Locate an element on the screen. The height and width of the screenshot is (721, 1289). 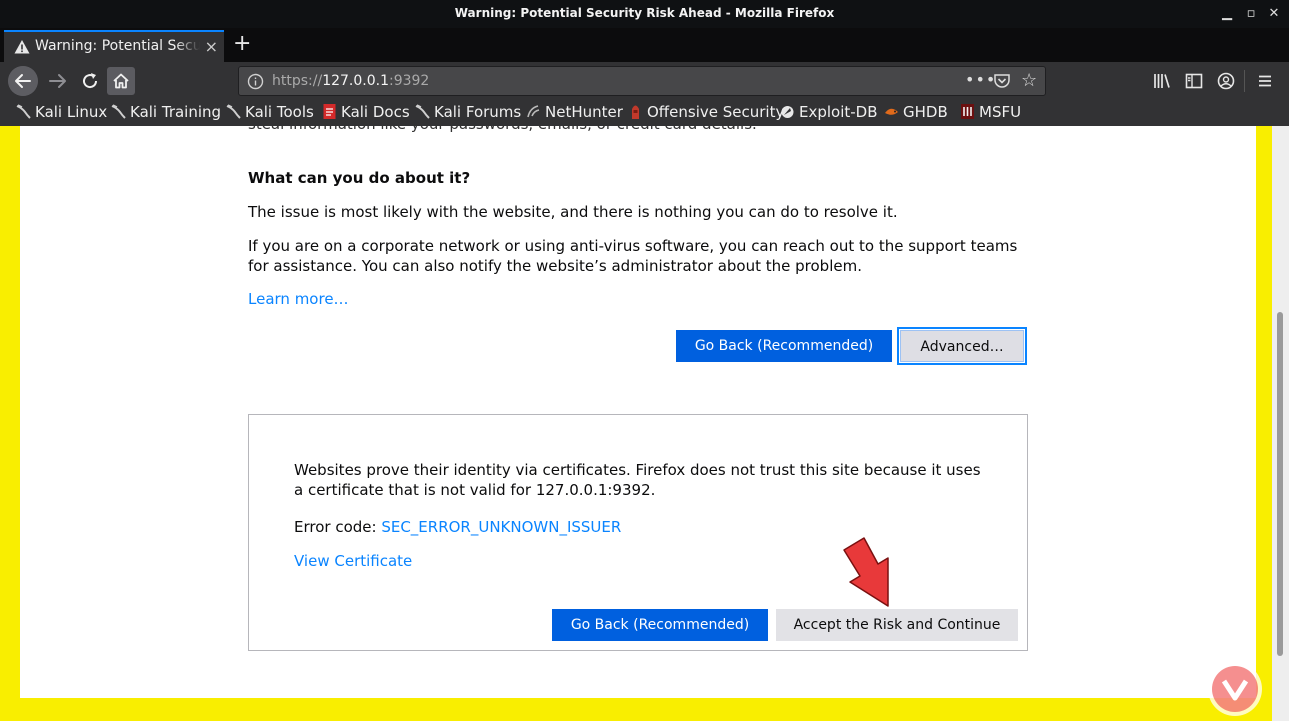
navigation-toolbar: https://127.0.0.1:9392 ••• ☆ is located at coordinates (644, 81).